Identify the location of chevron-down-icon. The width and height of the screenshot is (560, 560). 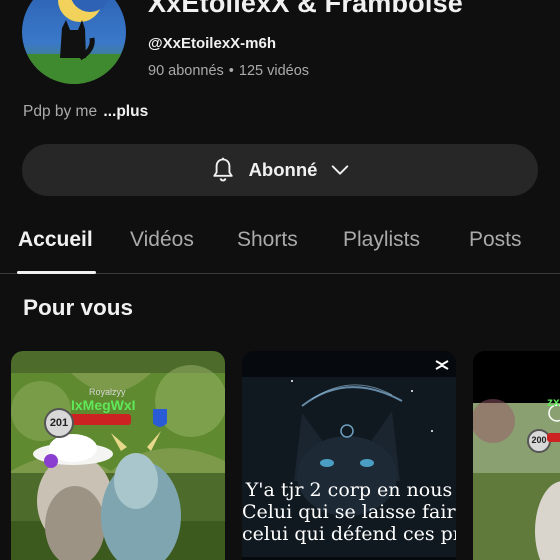
(340, 170).